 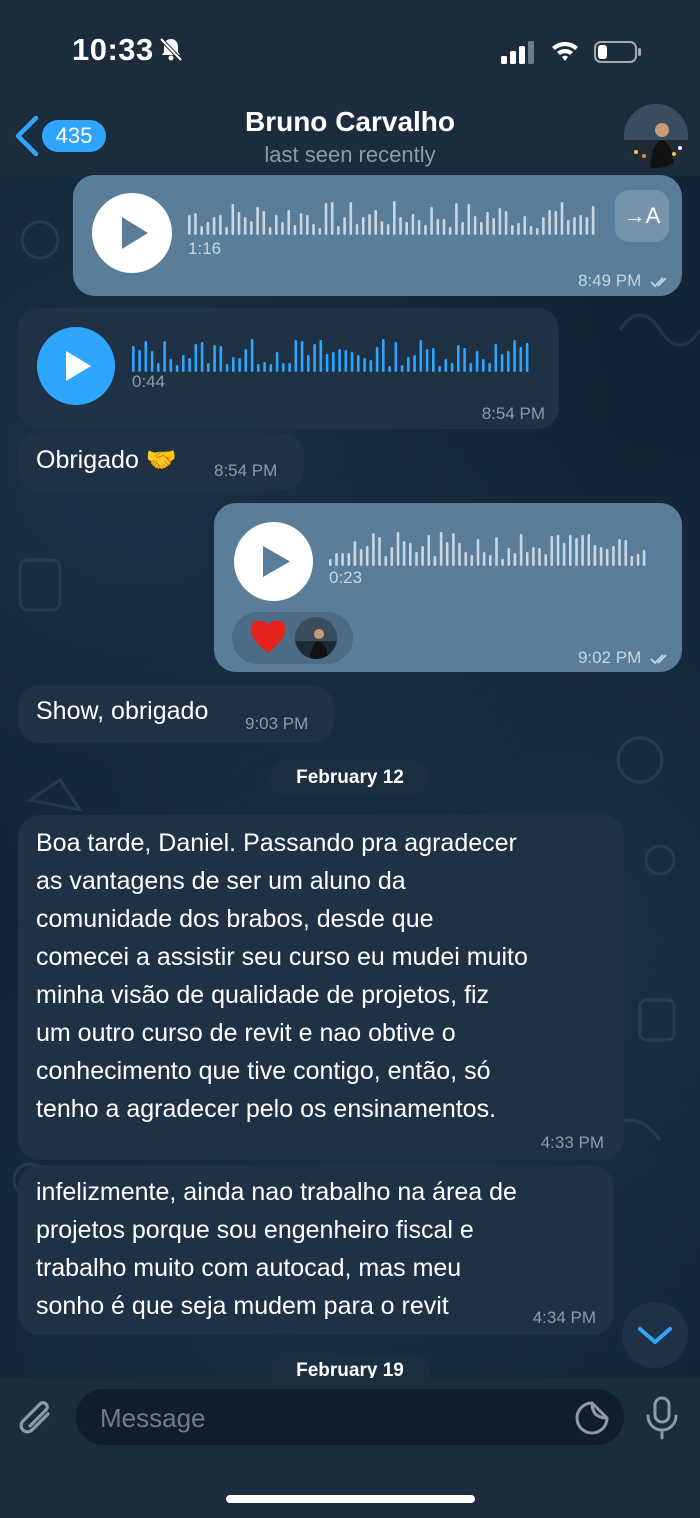 What do you see at coordinates (350, 122) in the screenshot?
I see `contact-name: Bruno Carvalho` at bounding box center [350, 122].